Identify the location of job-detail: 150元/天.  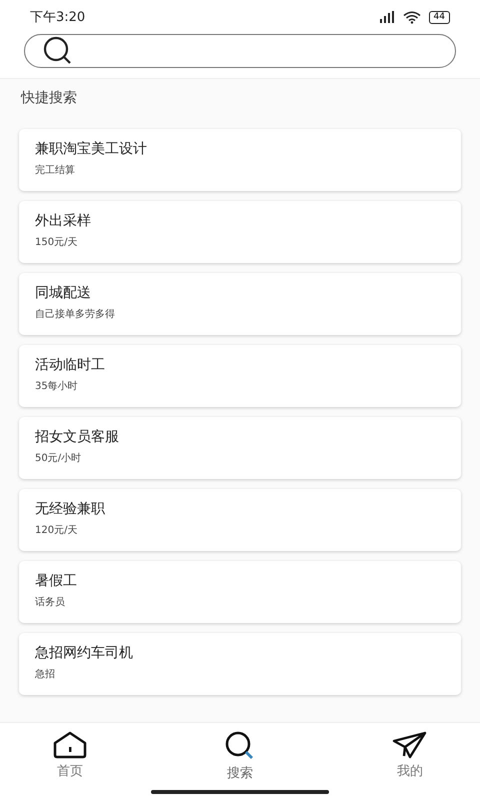
(56, 242).